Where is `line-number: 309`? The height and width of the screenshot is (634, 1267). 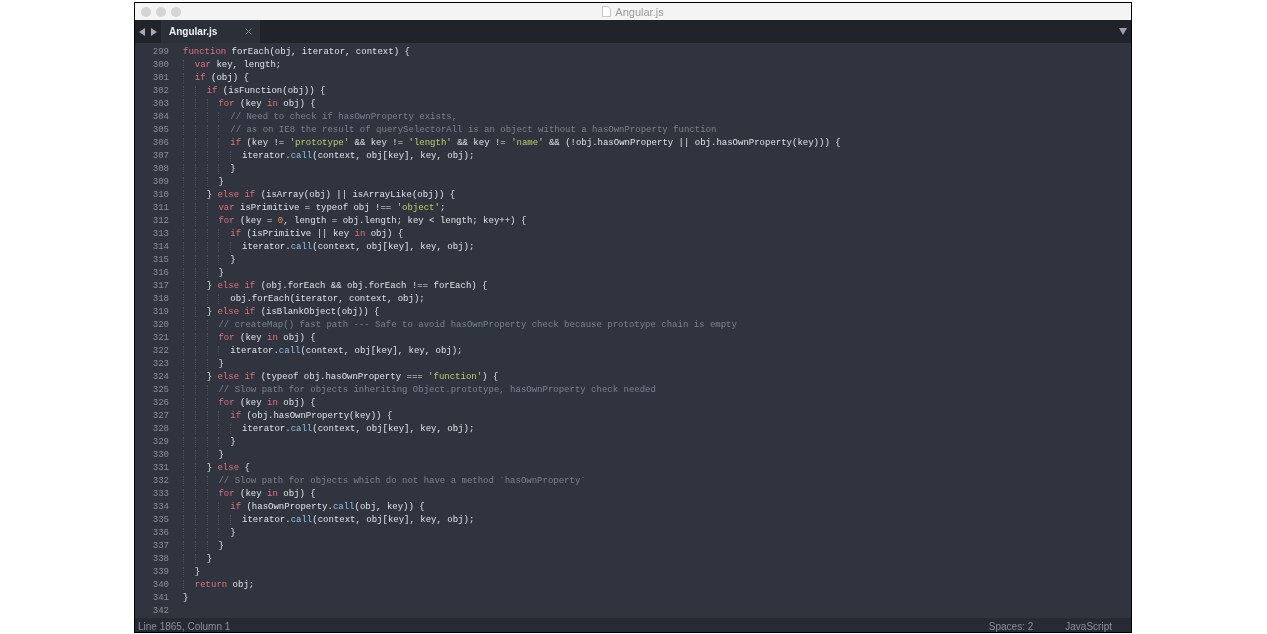 line-number: 309 is located at coordinates (160, 182).